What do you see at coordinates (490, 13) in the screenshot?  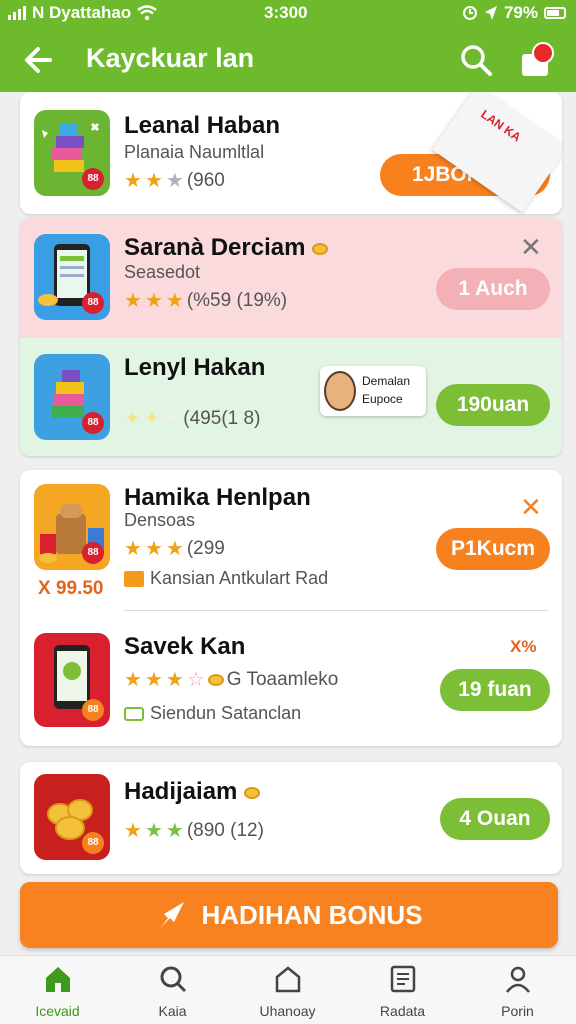 I see `location-icon` at bounding box center [490, 13].